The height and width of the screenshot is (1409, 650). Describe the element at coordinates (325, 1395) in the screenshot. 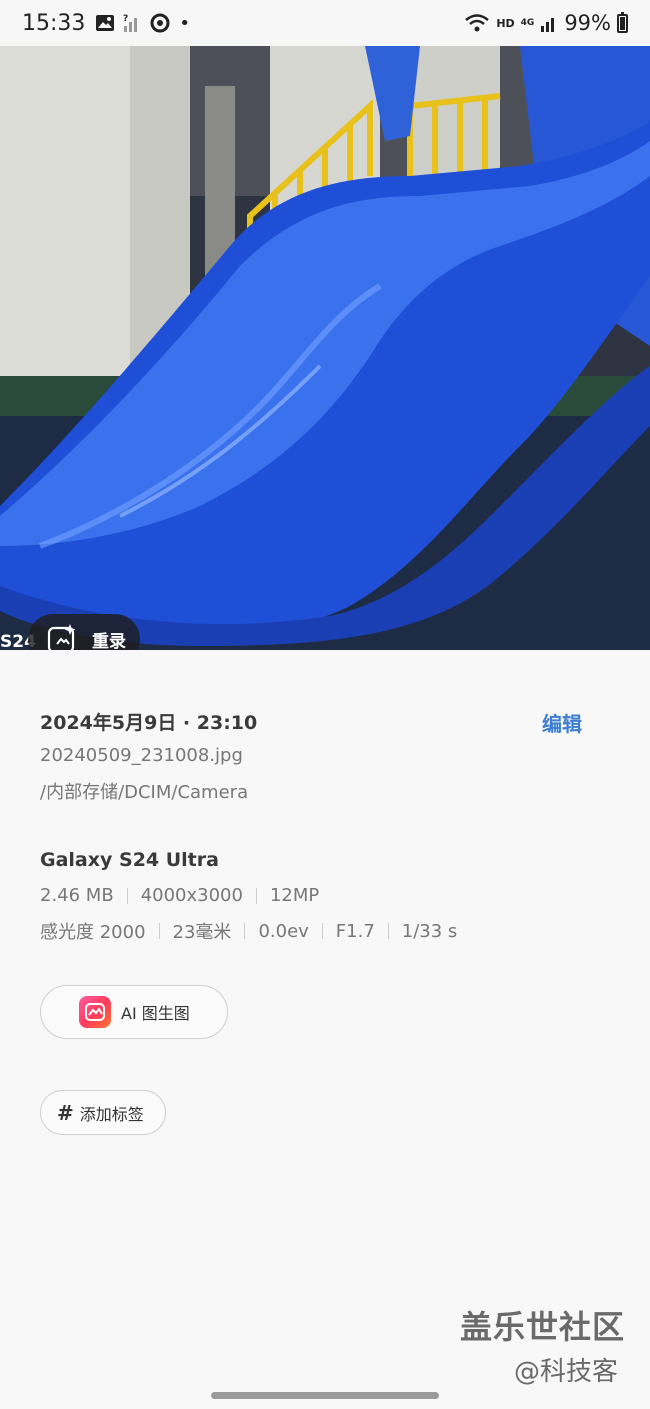

I see `home-indicator` at that location.